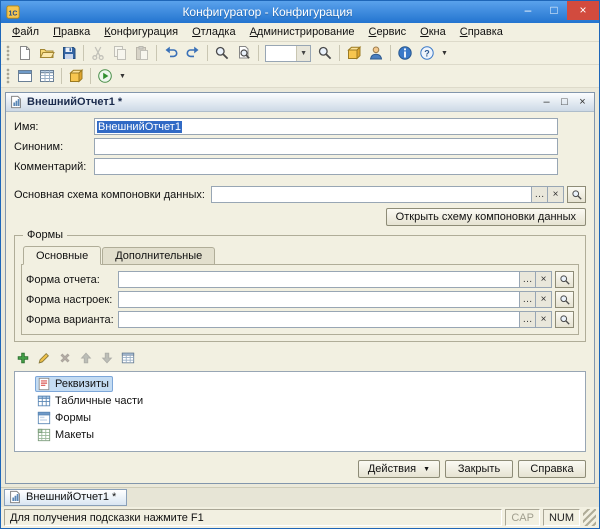  Describe the element at coordinates (589, 517) in the screenshot. I see `resize-grip` at that location.